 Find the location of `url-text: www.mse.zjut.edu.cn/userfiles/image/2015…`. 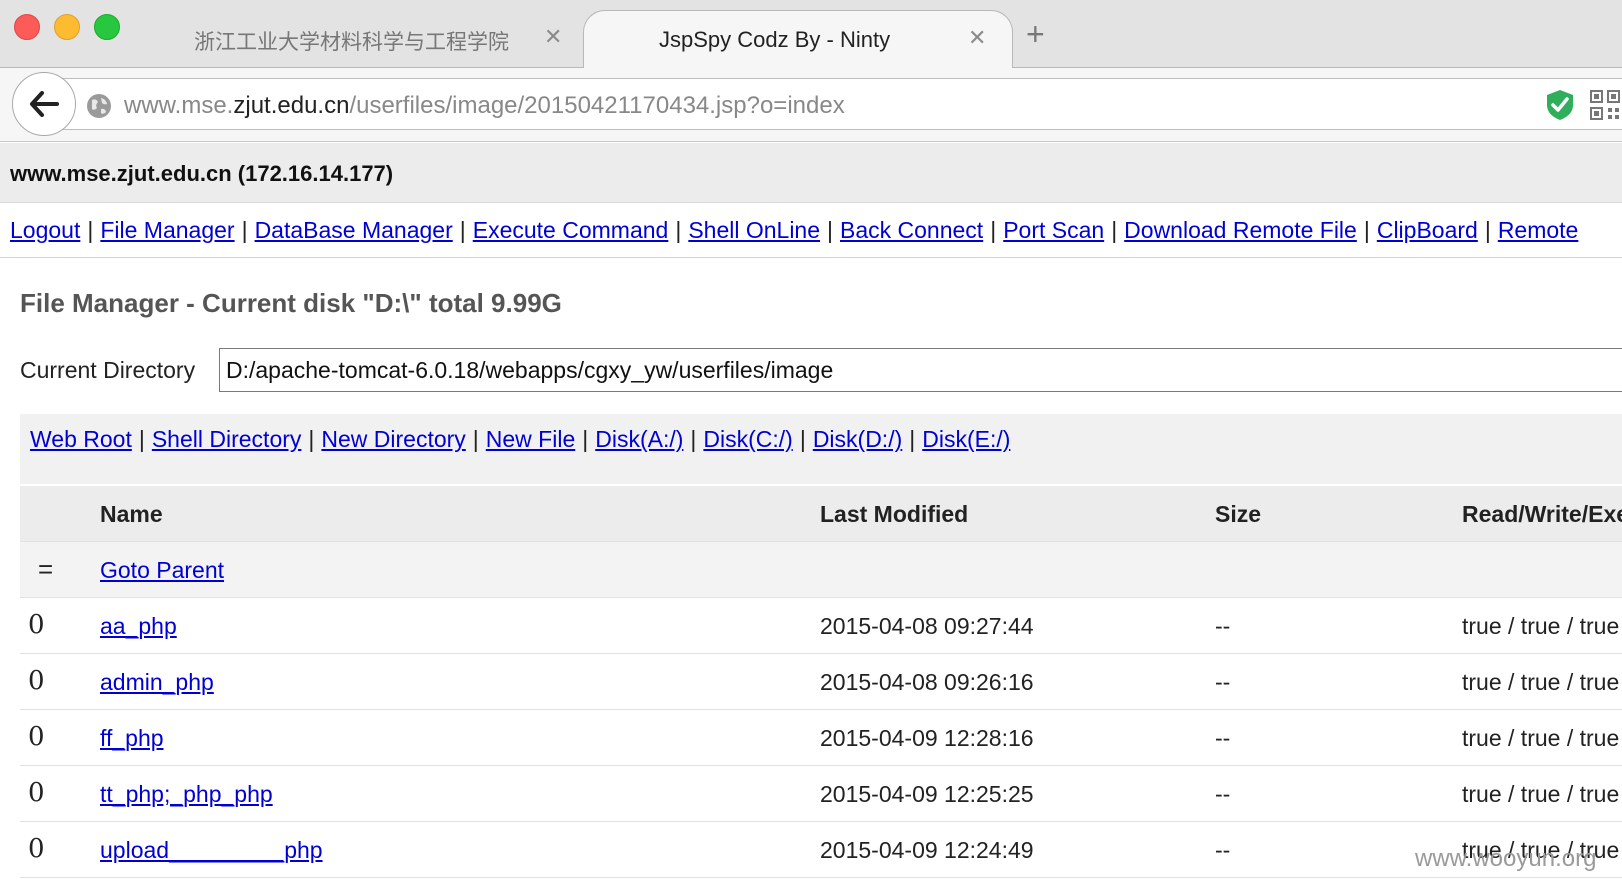

url-text: www.mse.zjut.edu.cn/userfiles/image/2015… is located at coordinates (484, 106).